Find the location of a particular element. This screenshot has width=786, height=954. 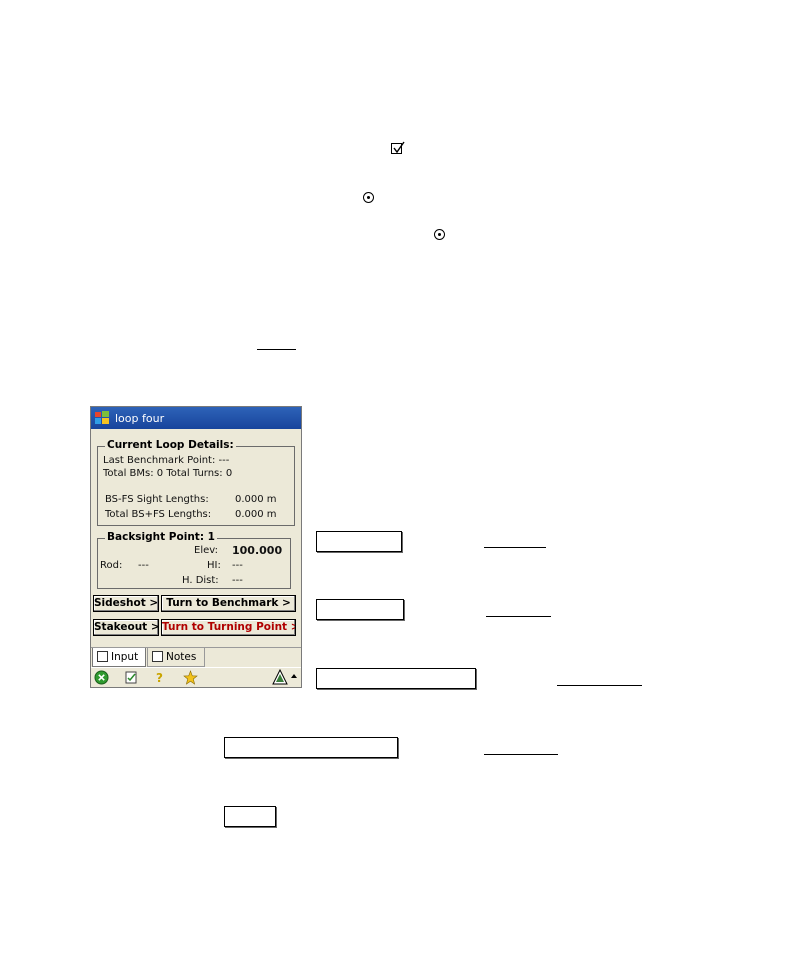

help-icon: ? is located at coordinates (160, 677).